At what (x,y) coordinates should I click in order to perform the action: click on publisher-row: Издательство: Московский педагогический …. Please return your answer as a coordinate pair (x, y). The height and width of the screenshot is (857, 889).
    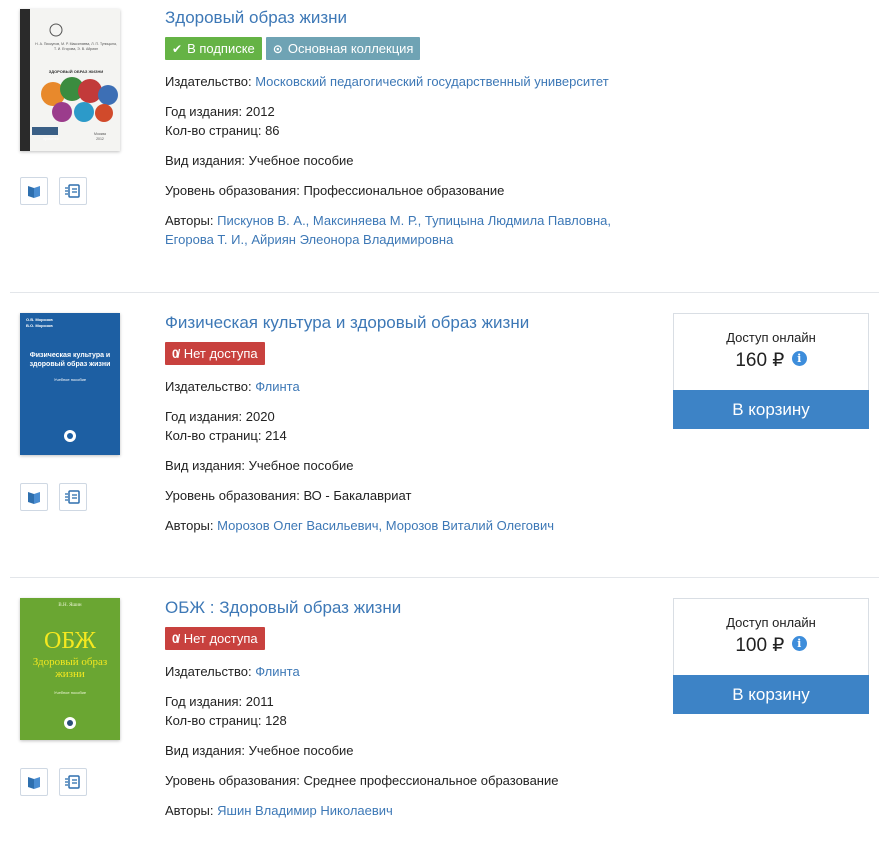
    Looking at the image, I should click on (410, 81).